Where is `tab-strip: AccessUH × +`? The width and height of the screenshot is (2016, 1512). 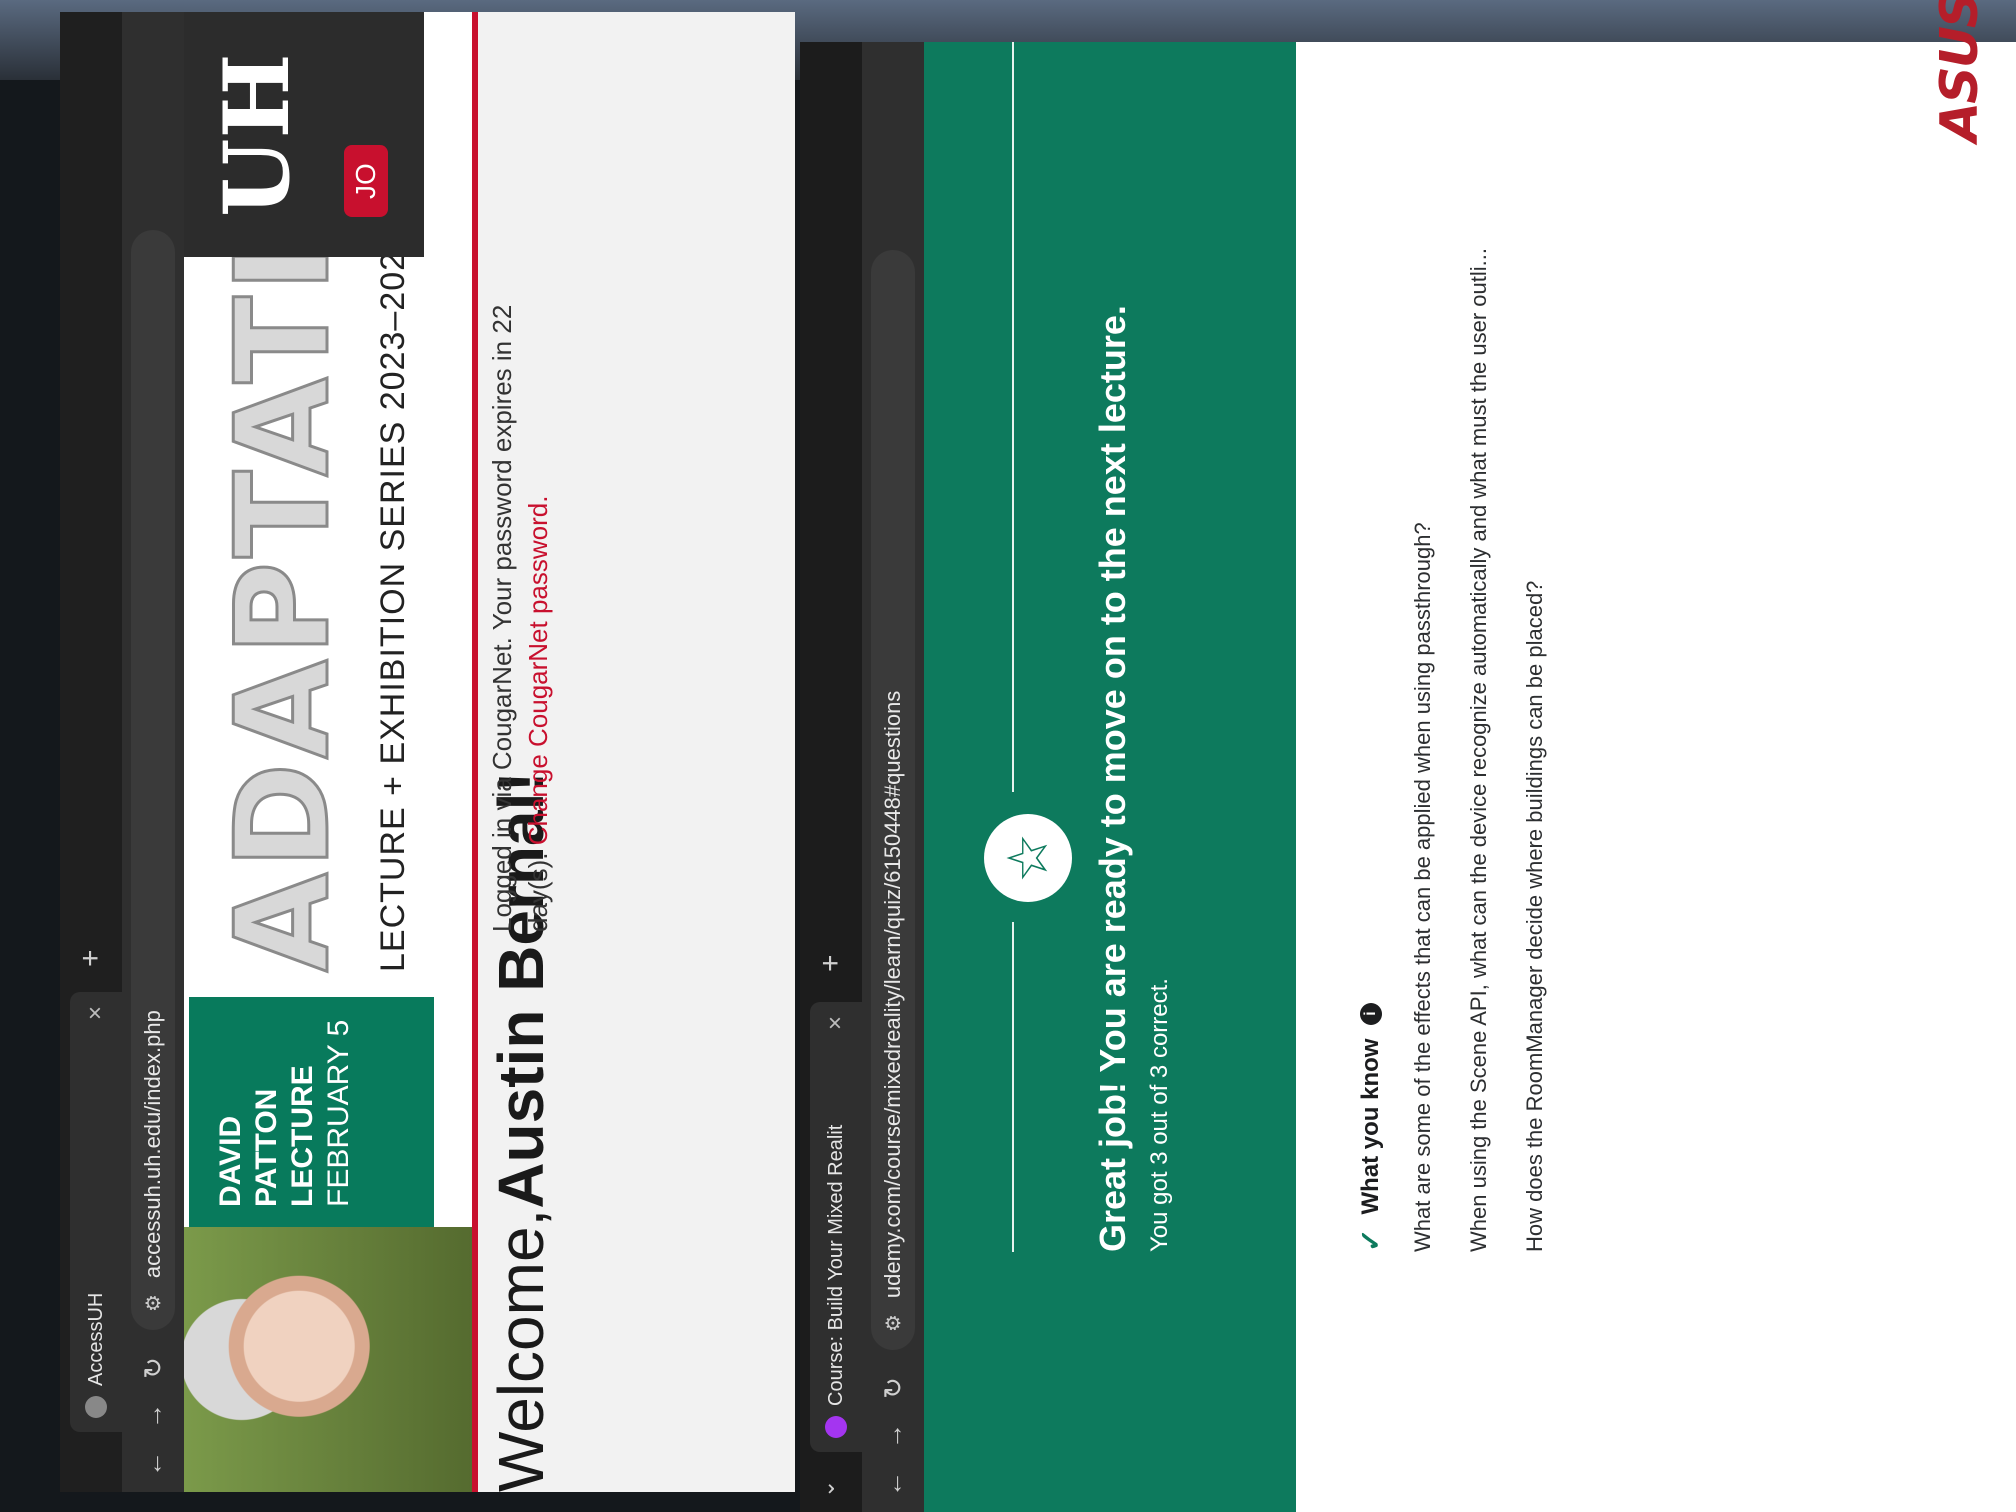 tab-strip: AccessUH × + is located at coordinates (91, 752).